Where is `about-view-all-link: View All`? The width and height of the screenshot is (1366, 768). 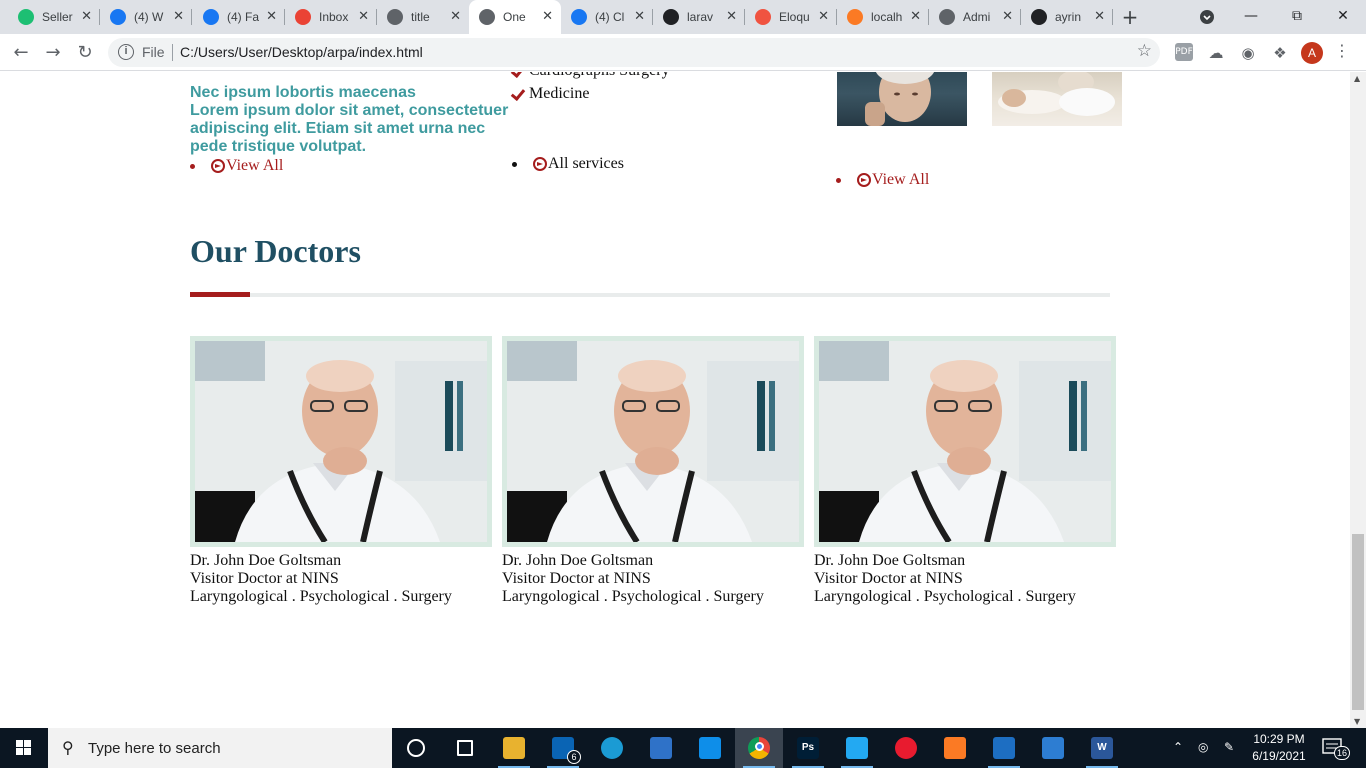 about-view-all-link: View All is located at coordinates (236, 166).